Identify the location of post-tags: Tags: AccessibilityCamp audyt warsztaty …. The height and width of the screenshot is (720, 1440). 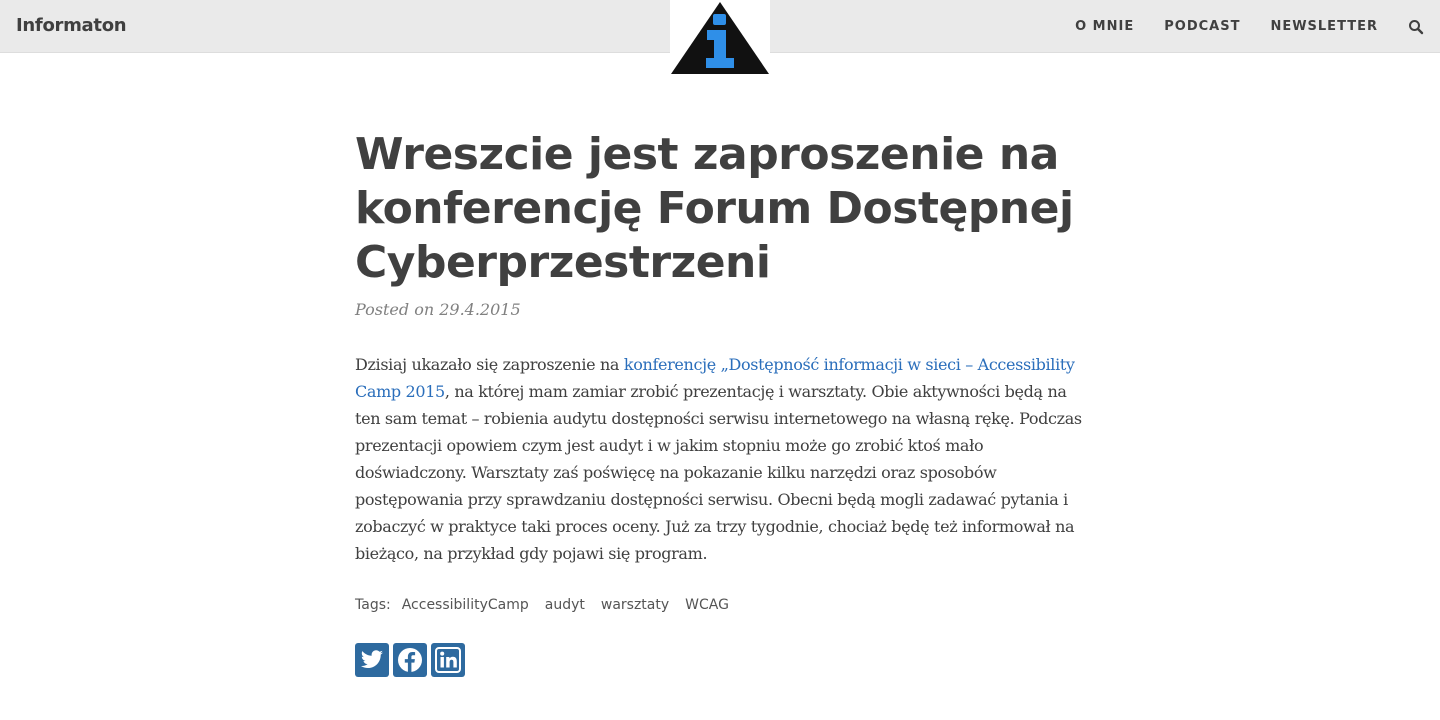
(722, 605).